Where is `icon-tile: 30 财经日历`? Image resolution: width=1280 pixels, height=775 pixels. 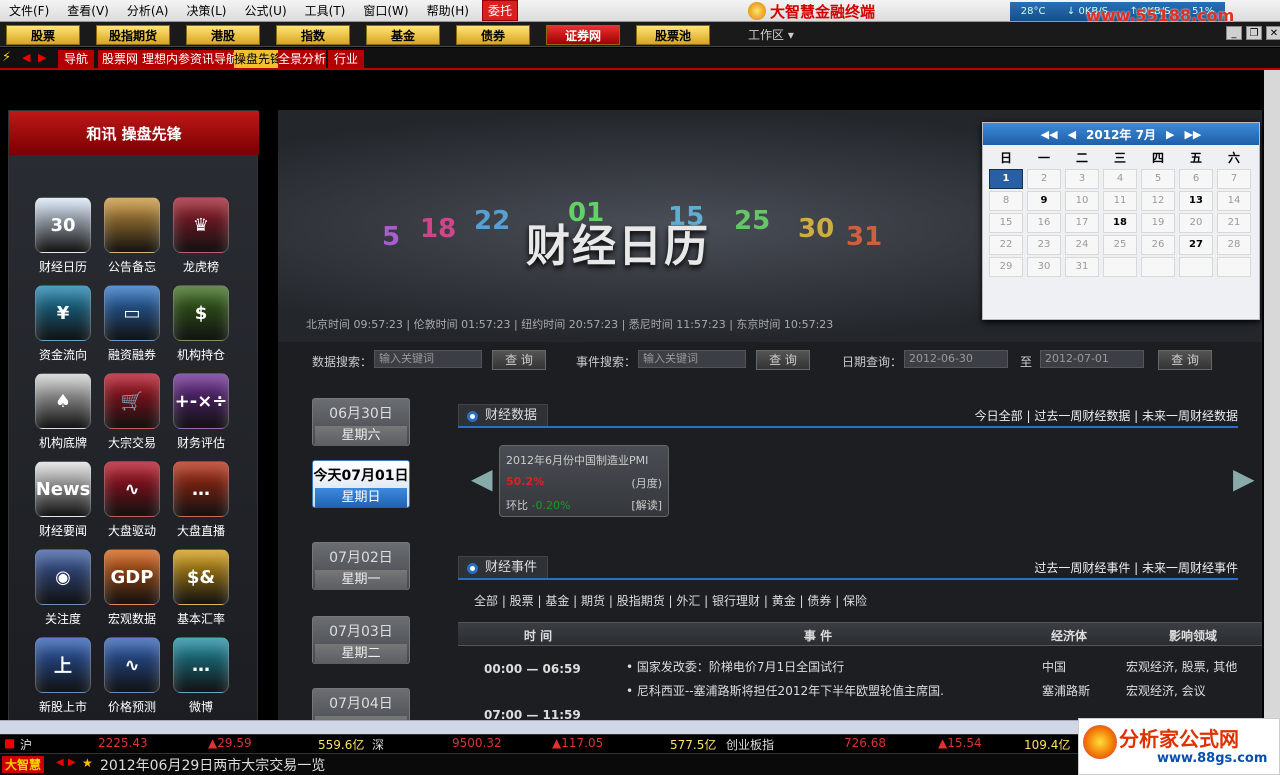 icon-tile: 30 财经日历 is located at coordinates (63, 236).